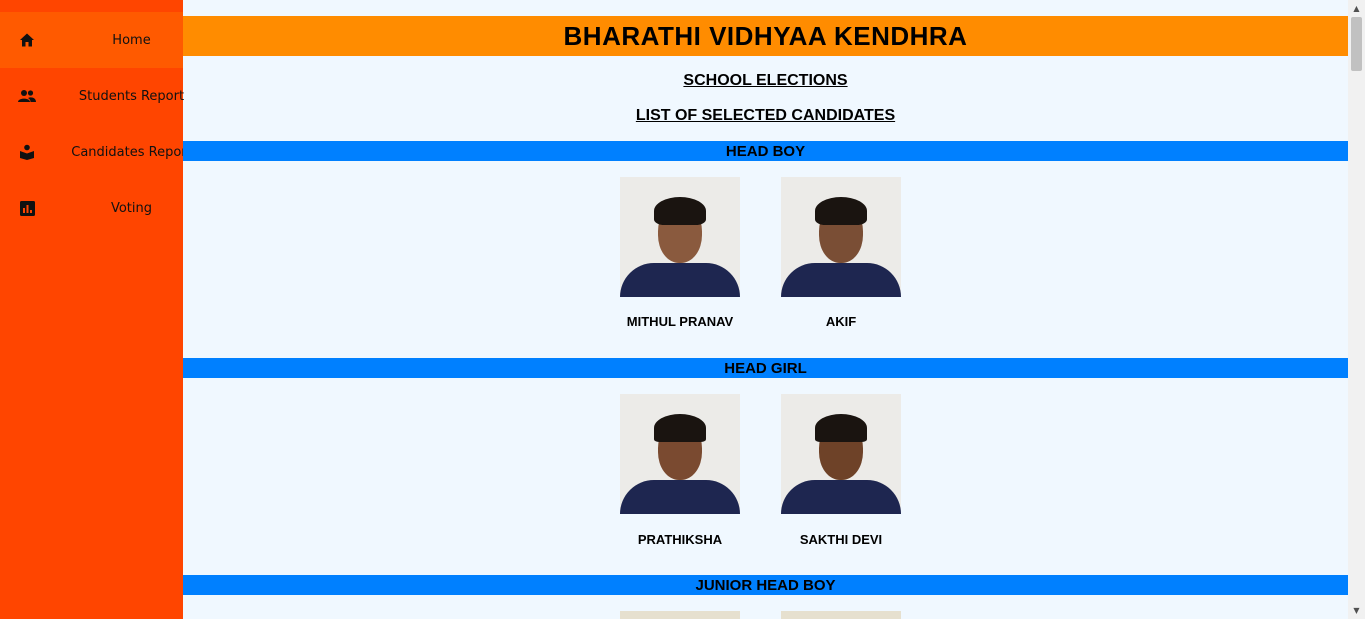  Describe the element at coordinates (841, 539) in the screenshot. I see `candidate-name: SAKTHI DEVI` at that location.